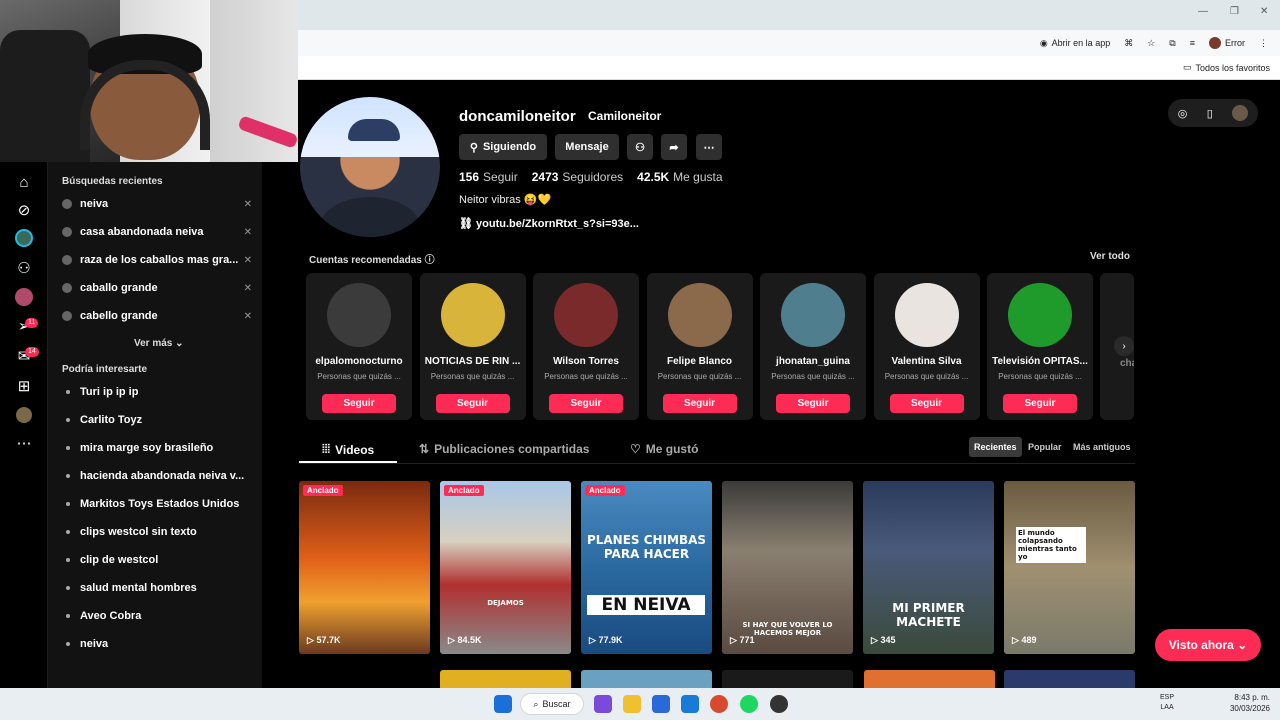  I want to click on tab-videos: ⦙⦙⦙ Videos, so click(348, 449).